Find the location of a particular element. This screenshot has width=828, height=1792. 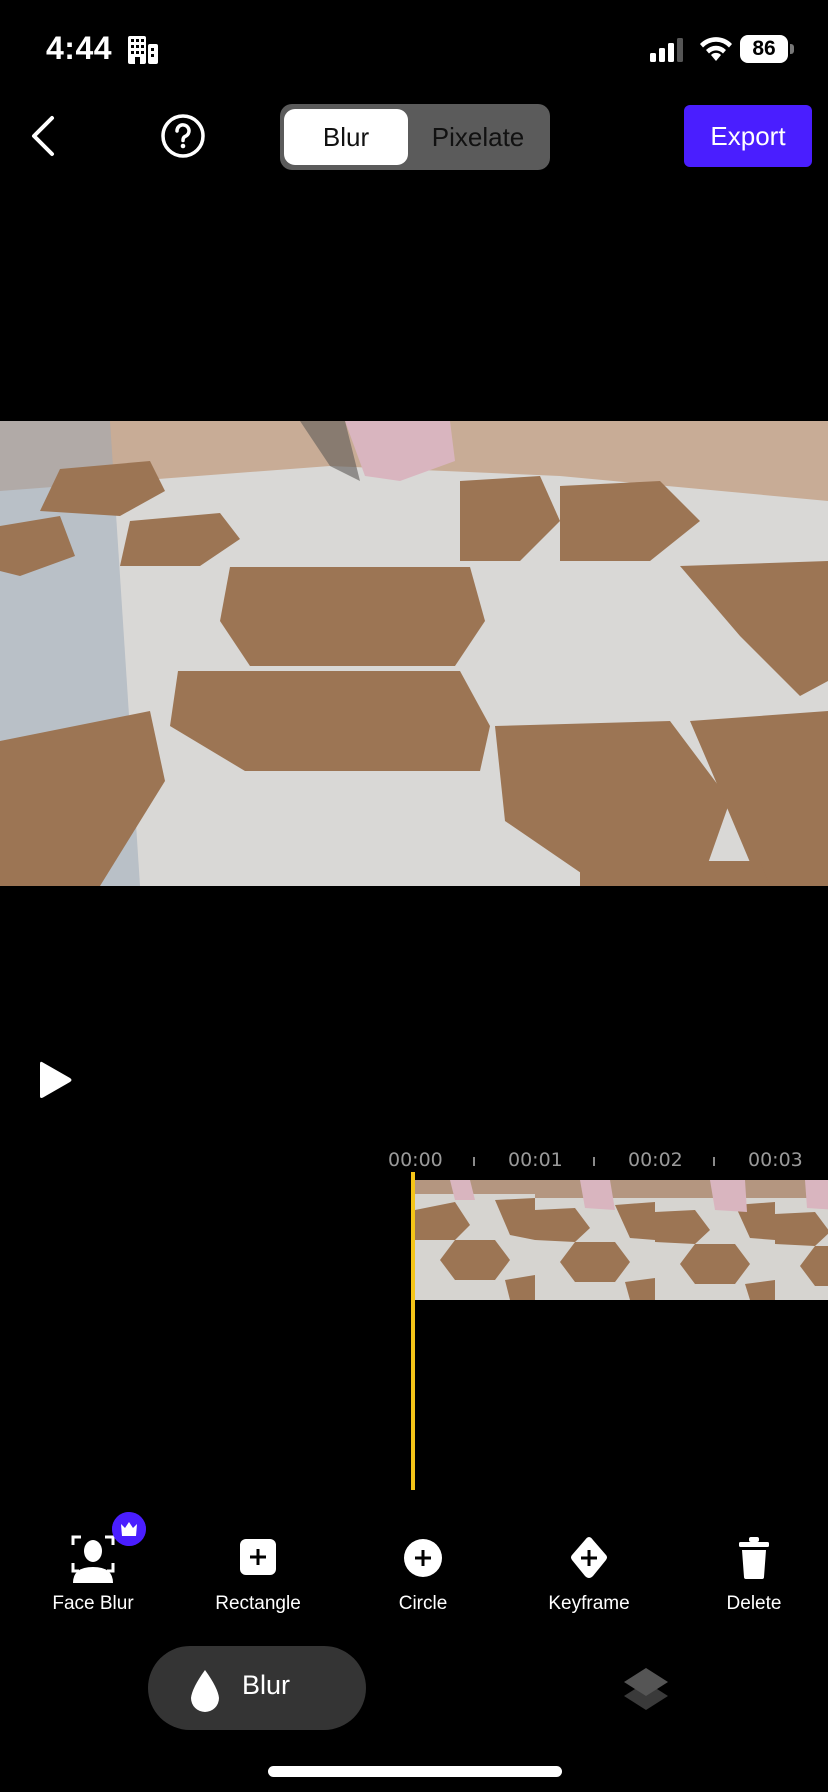

question-circle-icon is located at coordinates (183, 136).